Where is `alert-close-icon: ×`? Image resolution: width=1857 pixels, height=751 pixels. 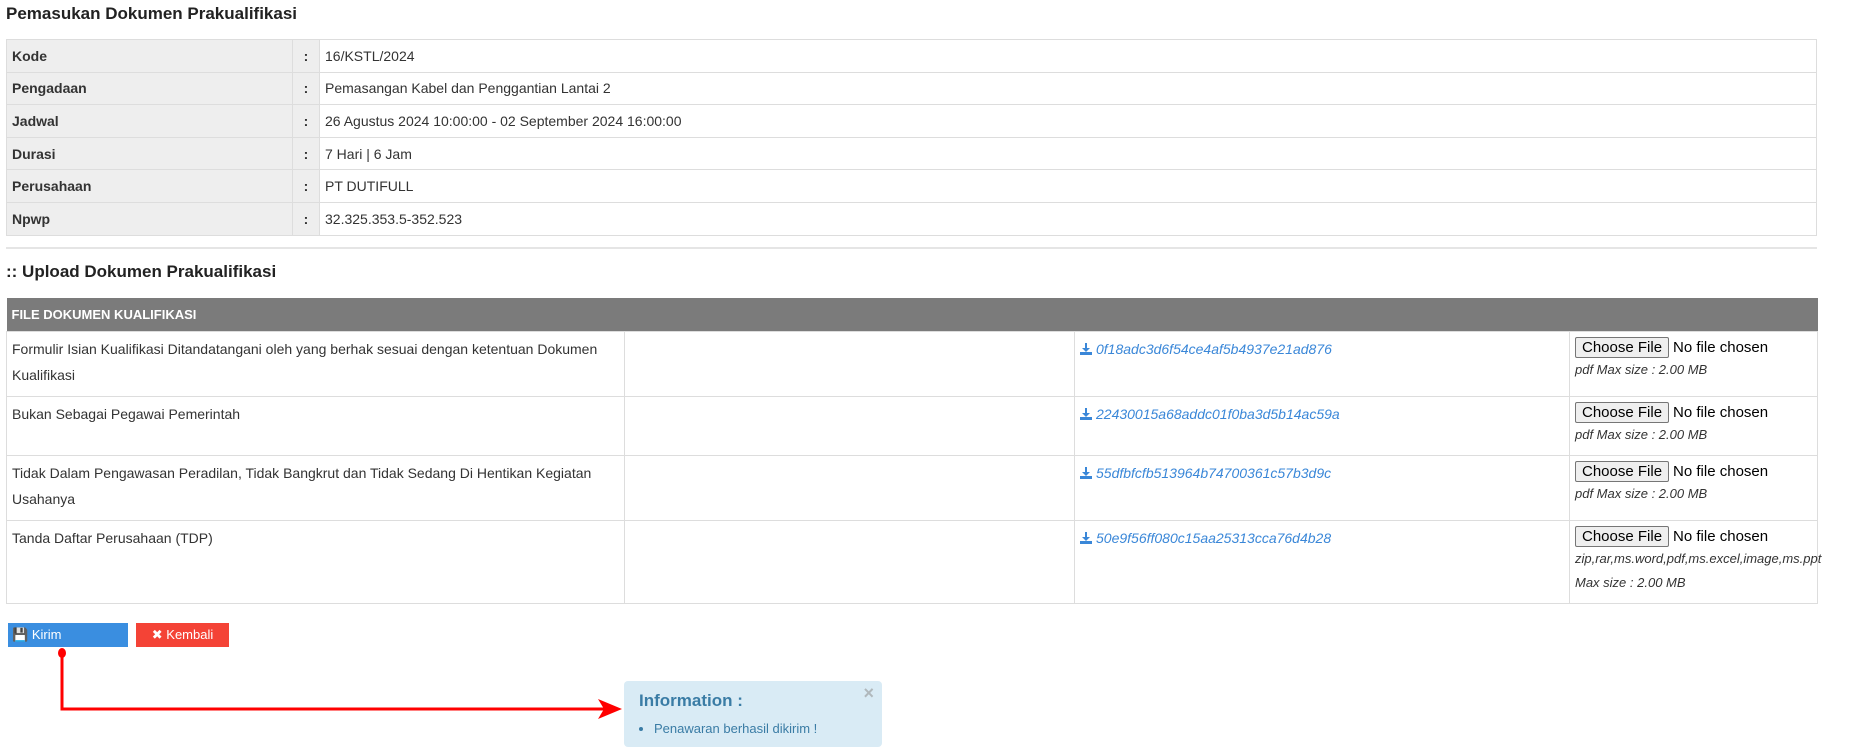
alert-close-icon: × is located at coordinates (868, 693).